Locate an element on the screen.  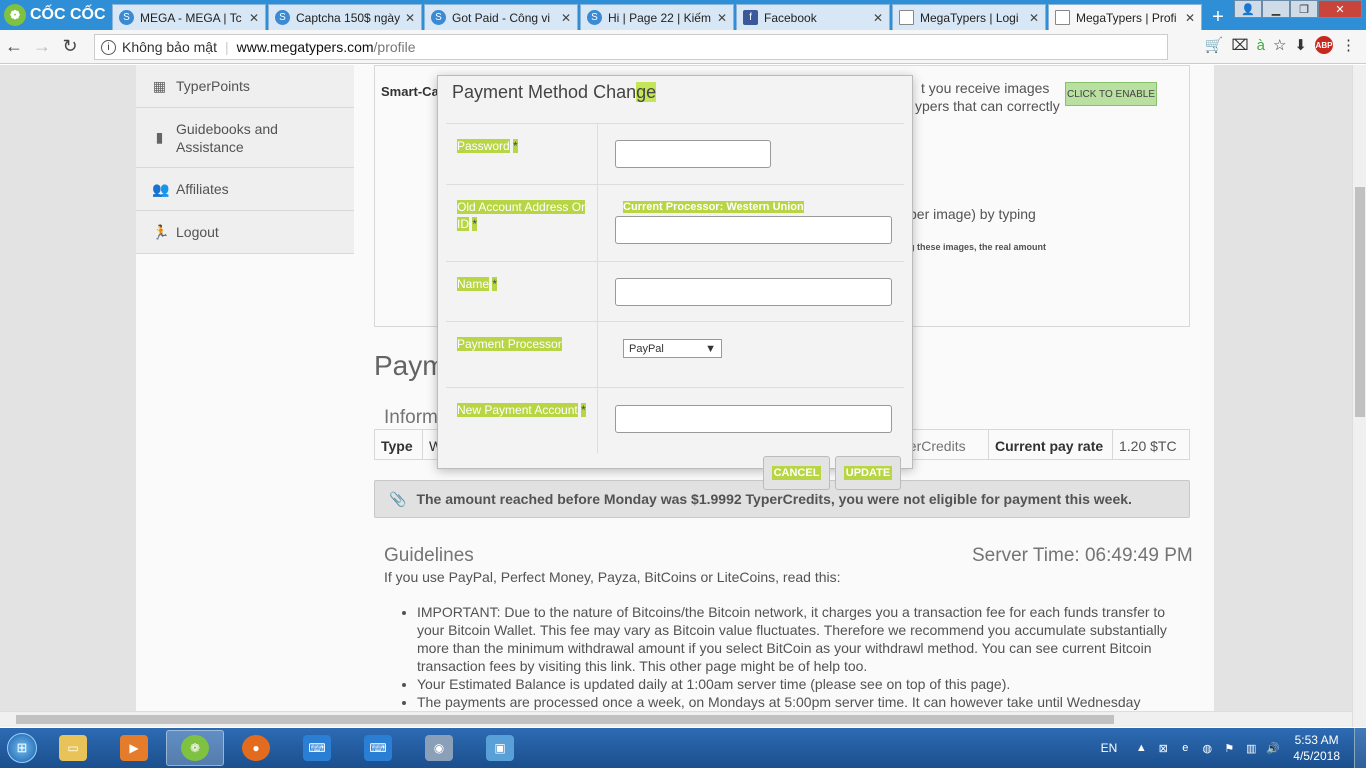
menu-icon: ⋮ is located at coordinates (1348, 45).